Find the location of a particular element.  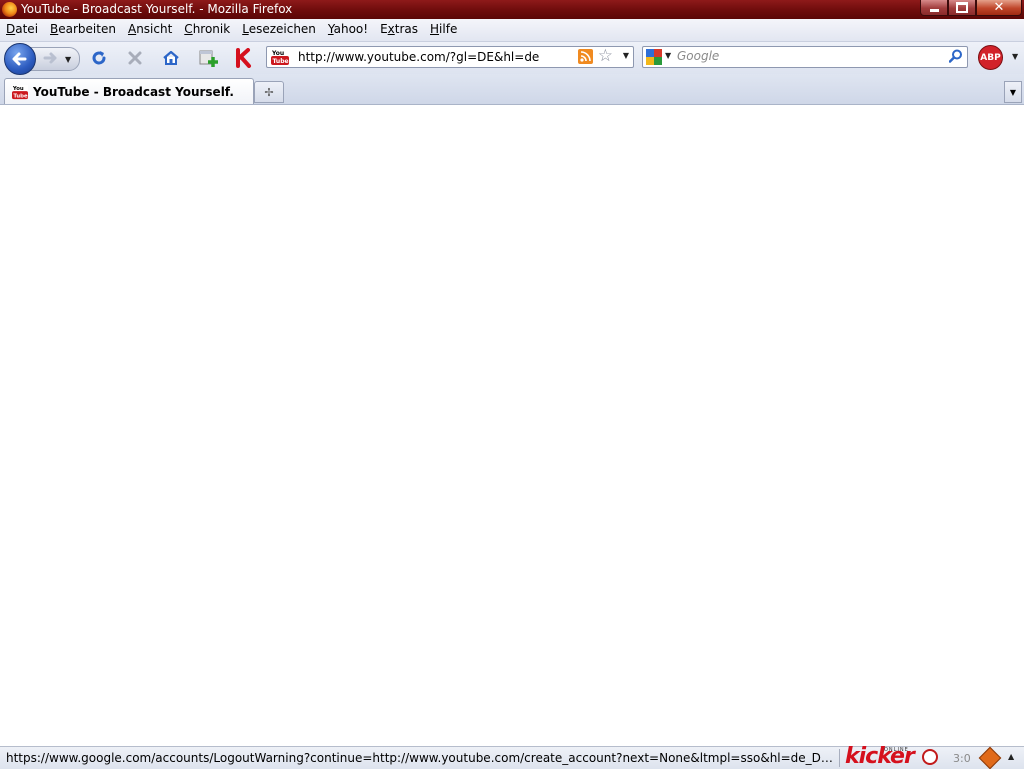

bookmark-star-icon: ☆ is located at coordinates (605, 56).